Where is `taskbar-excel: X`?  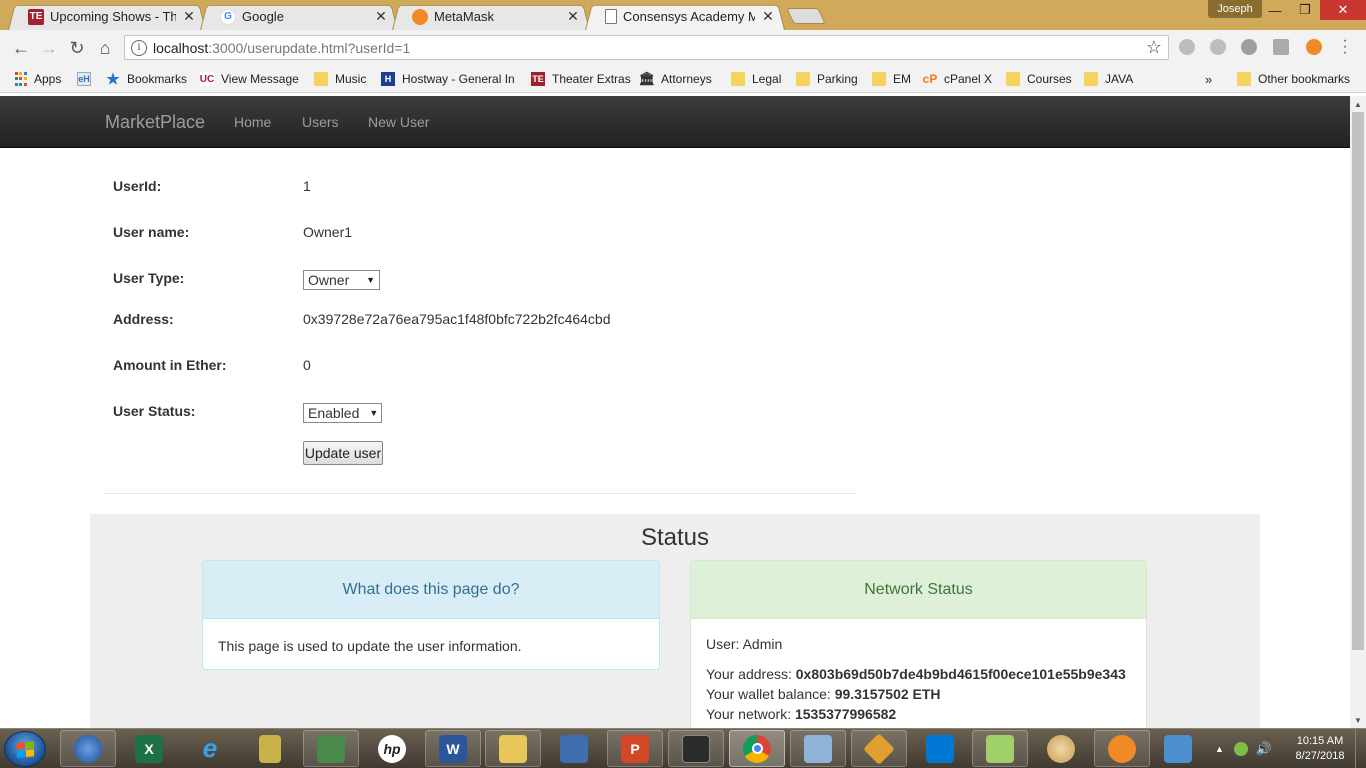 taskbar-excel: X is located at coordinates (149, 748).